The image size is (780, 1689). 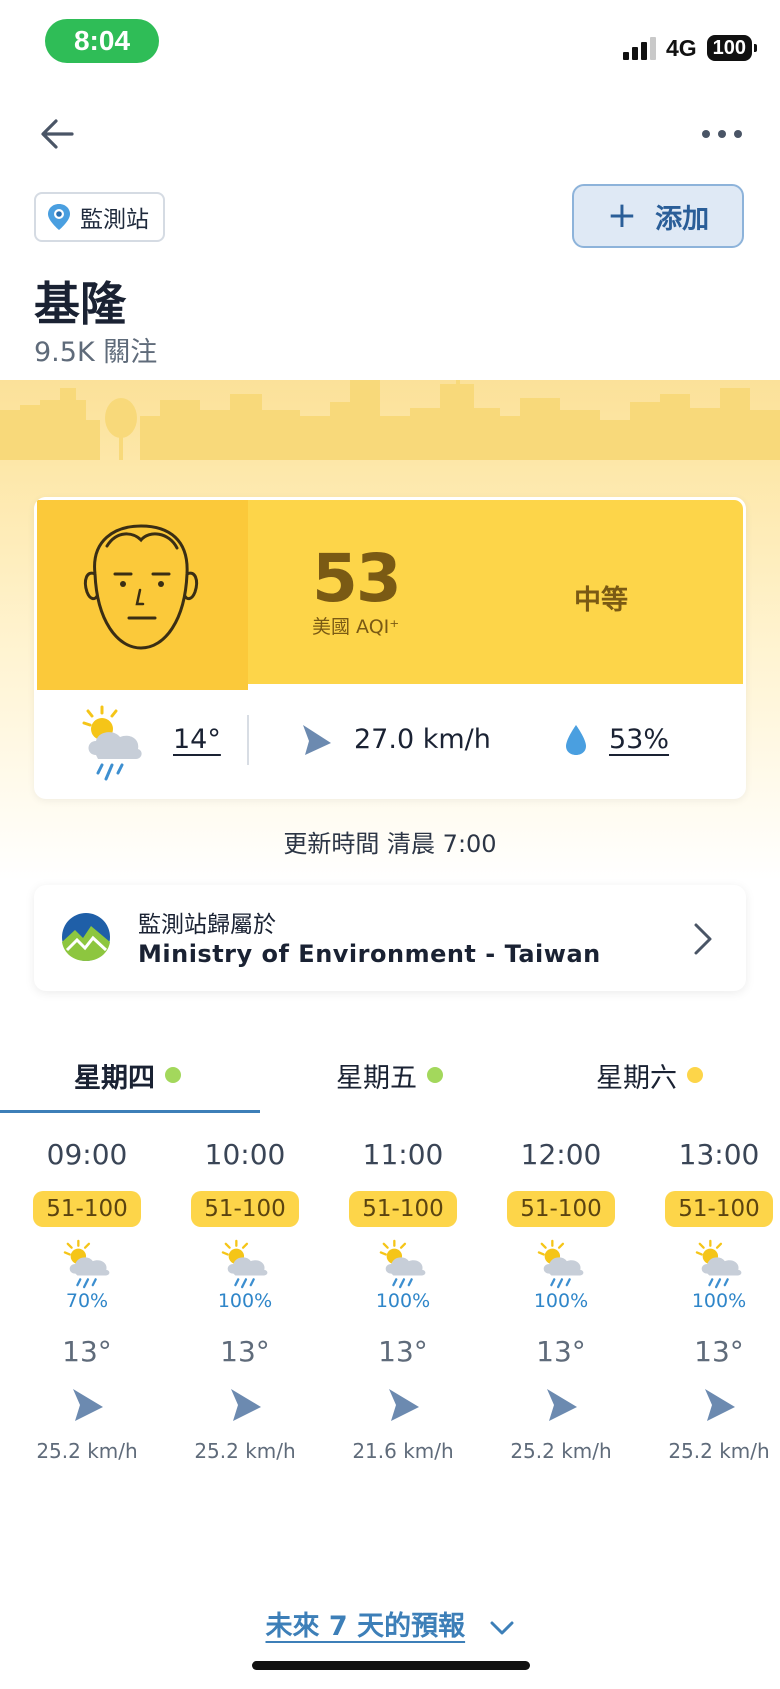 I want to click on hourly-item: 11:00 51-100 100% 13° 21.6 km/h, so click(x=403, y=1299).